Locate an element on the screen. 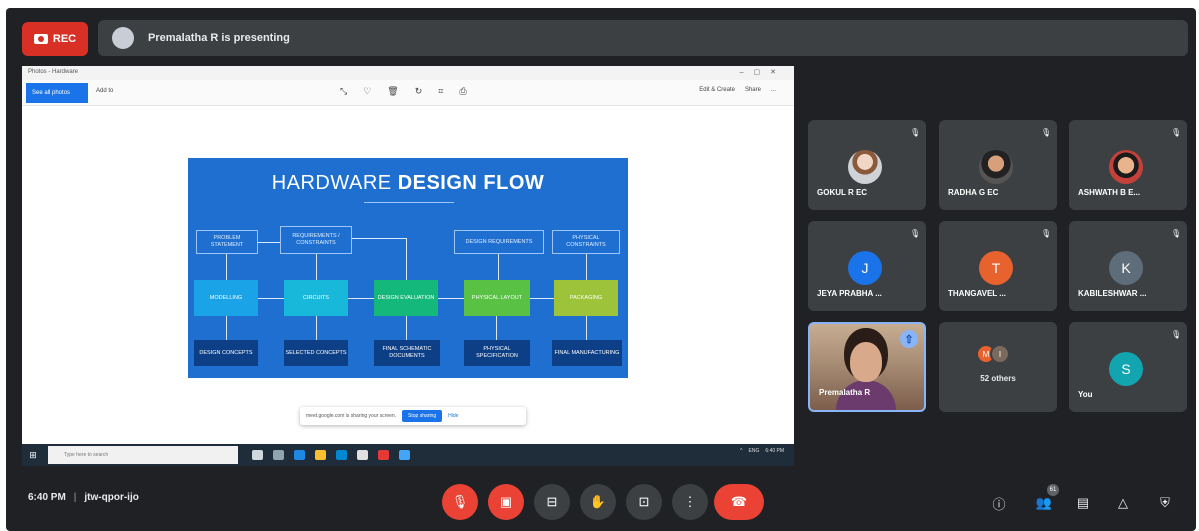 The image size is (1199, 531). hide-banner-button: Hide is located at coordinates (453, 416).